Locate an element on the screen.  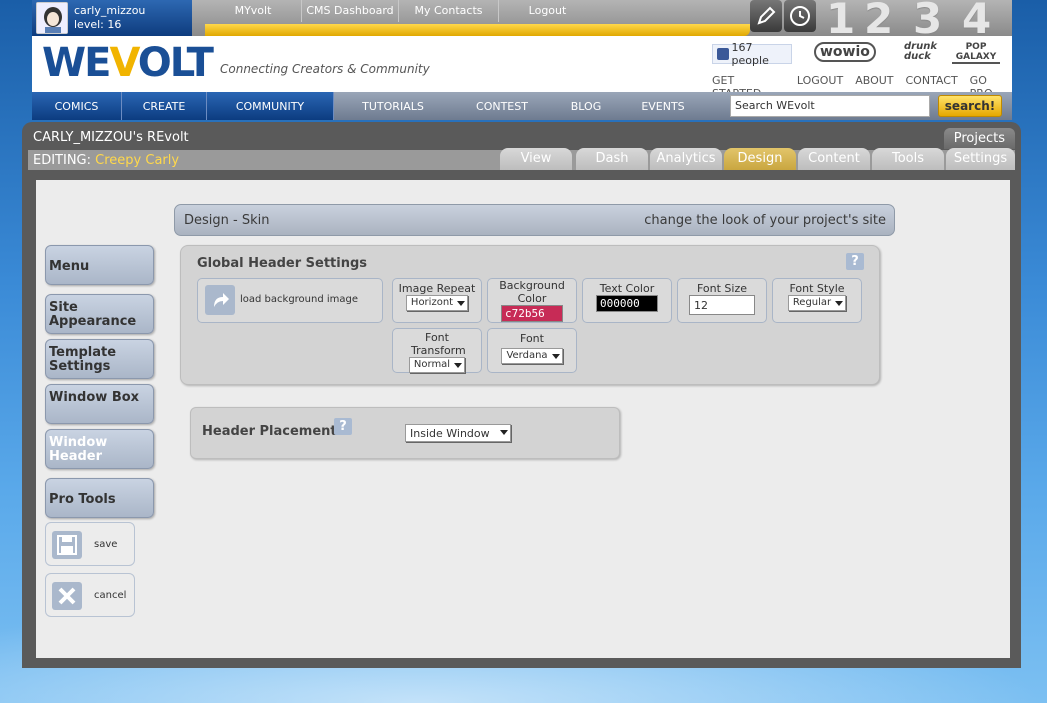
font-transform-label: Font Transform is located at coordinates (438, 344).